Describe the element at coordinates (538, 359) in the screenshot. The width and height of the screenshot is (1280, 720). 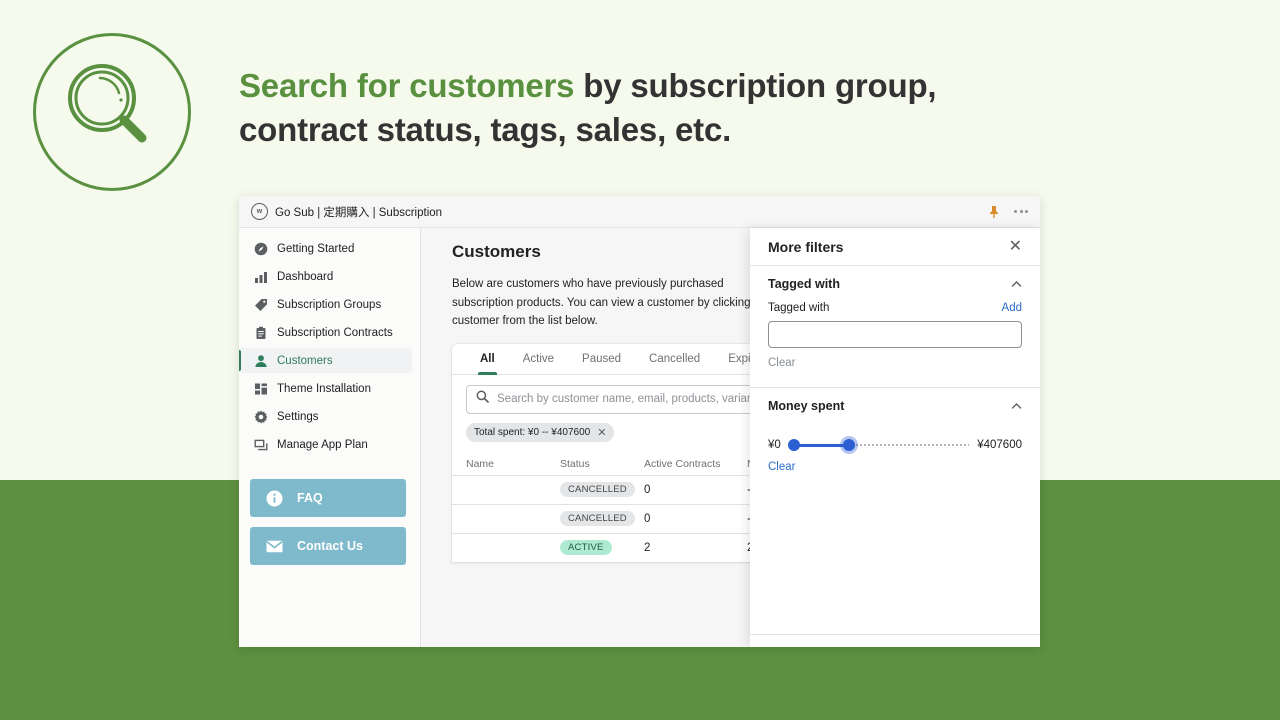
I see `tab-active: Active` at that location.